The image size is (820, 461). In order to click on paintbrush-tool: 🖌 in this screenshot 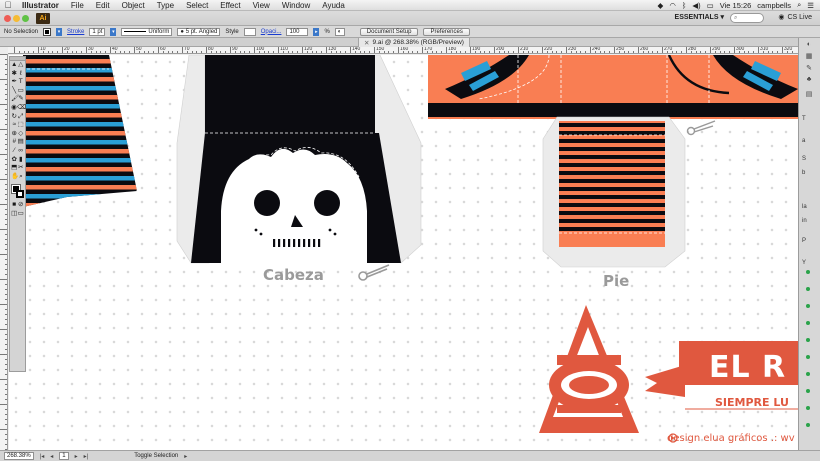, I will do `click(15, 99)`.